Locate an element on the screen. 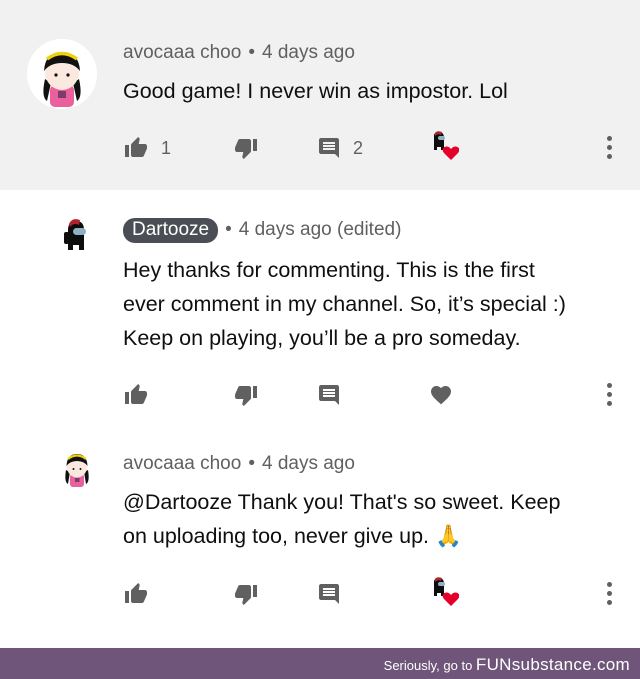  like-button: 1 is located at coordinates (147, 148).